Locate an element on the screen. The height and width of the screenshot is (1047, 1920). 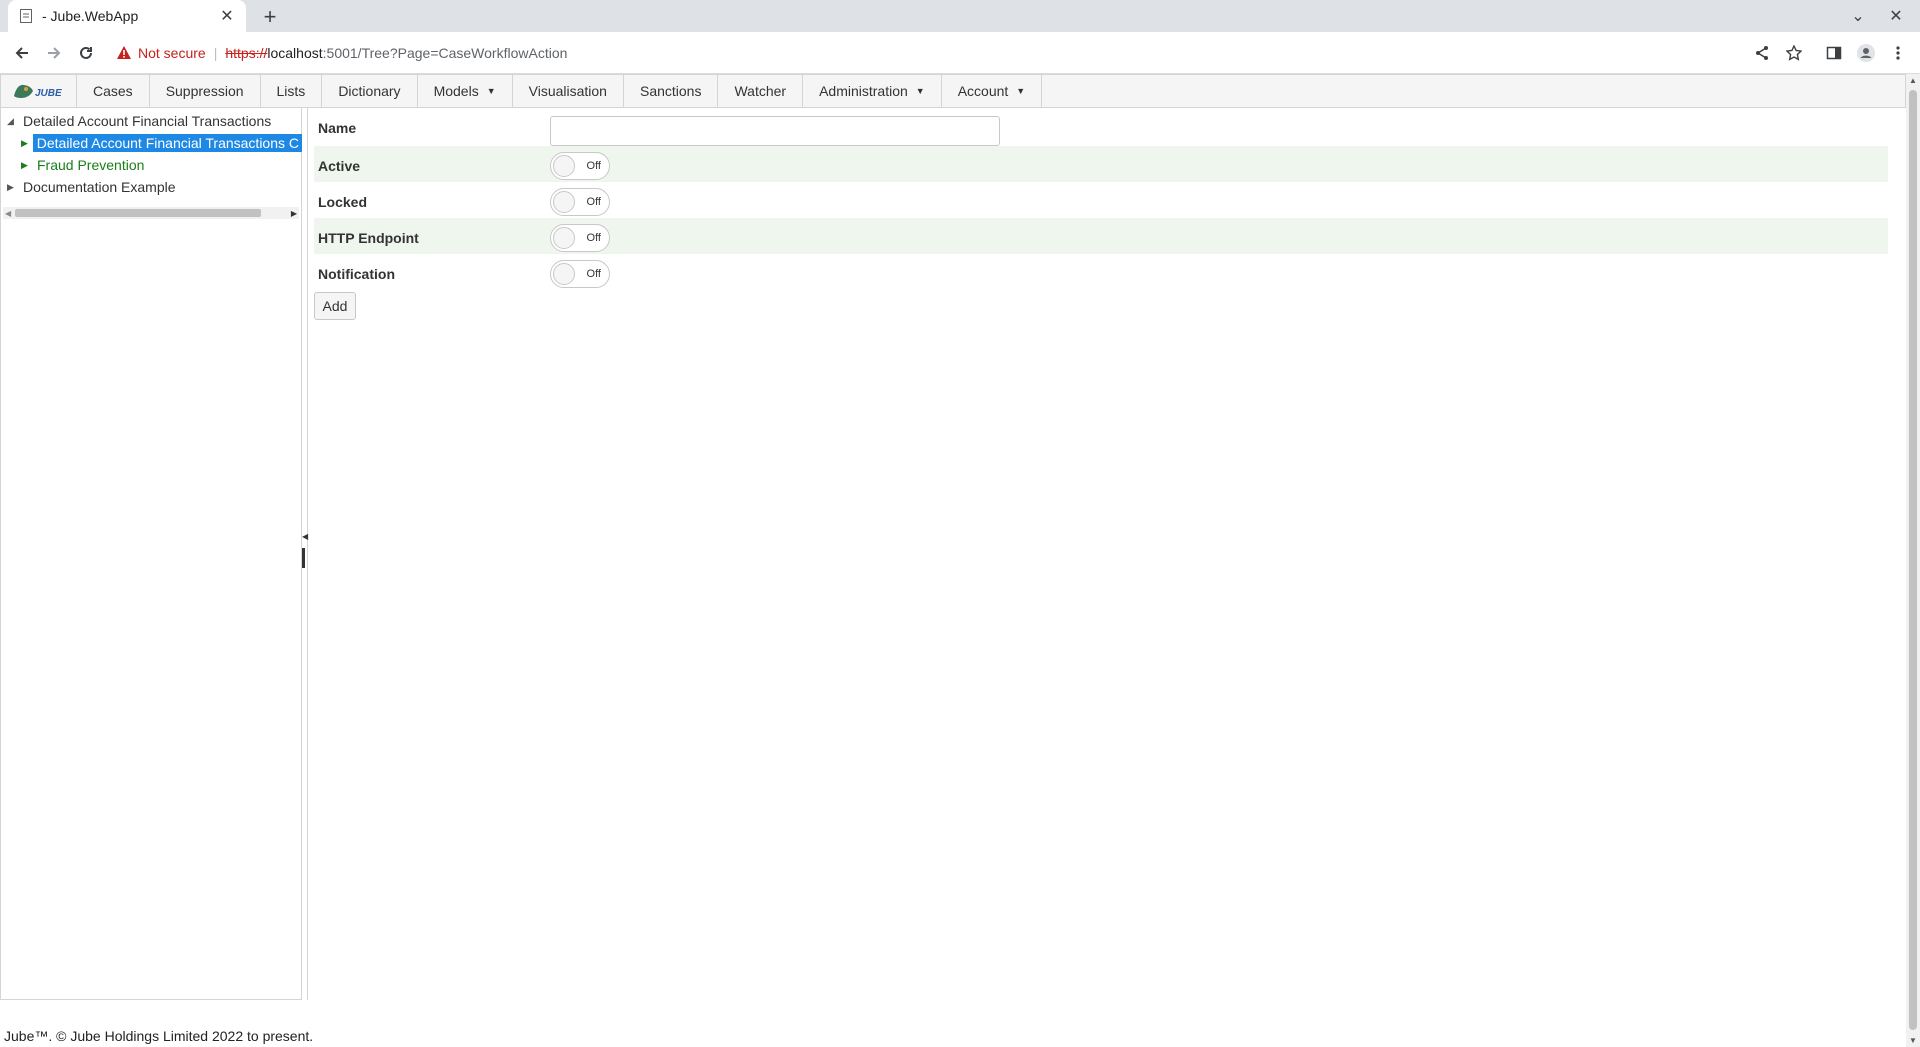
bookmark-star-icon is located at coordinates (1794, 53).